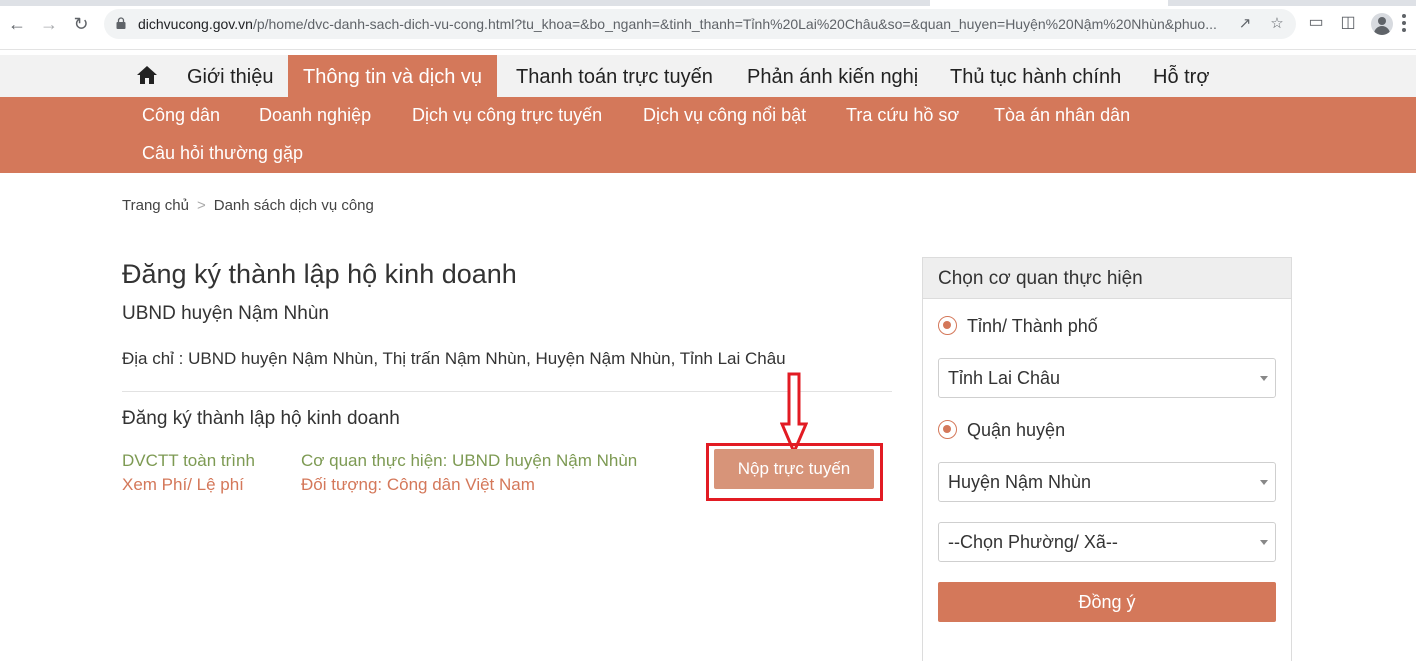 This screenshot has width=1416, height=661. Describe the element at coordinates (1107, 602) in the screenshot. I see `agree-button: Đồng ý` at that location.